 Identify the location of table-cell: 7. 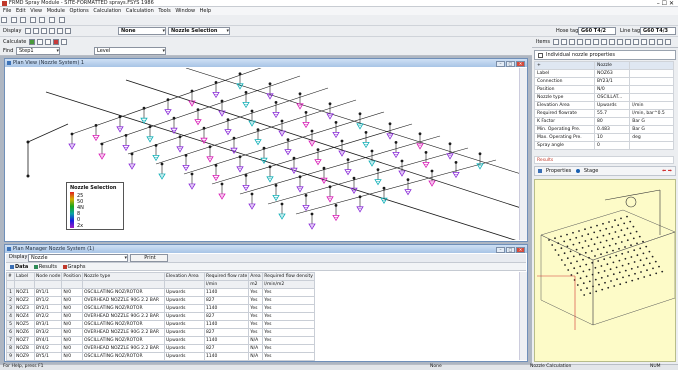
(10, 340).